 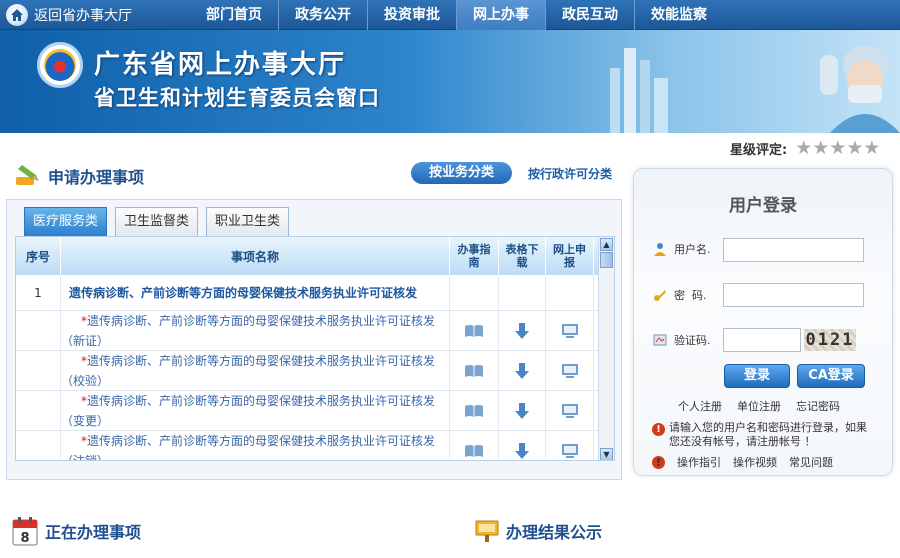 I want to click on nav-item-gov-public: 政务公开, so click(x=323, y=15).